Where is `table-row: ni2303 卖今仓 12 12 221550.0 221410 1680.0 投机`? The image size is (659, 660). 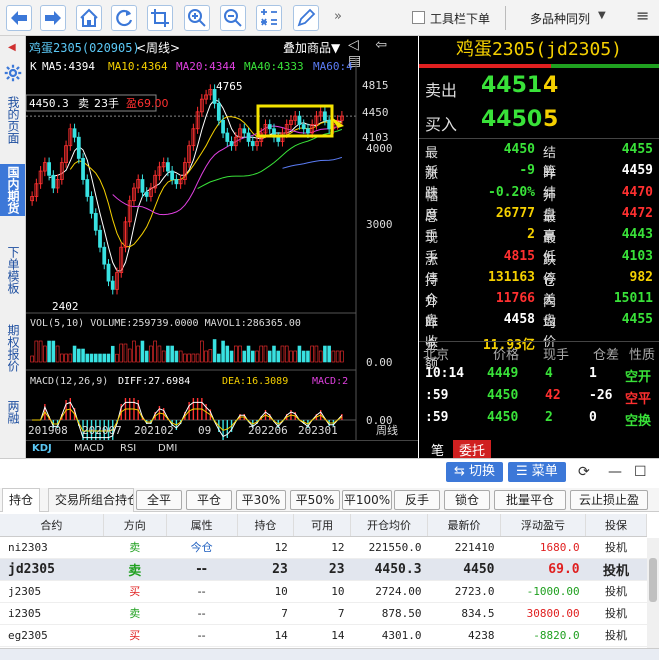
table-row: ni2303 卖今仓 12 12 221550.0 221410 1680.0 投机 is located at coordinates (323, 547).